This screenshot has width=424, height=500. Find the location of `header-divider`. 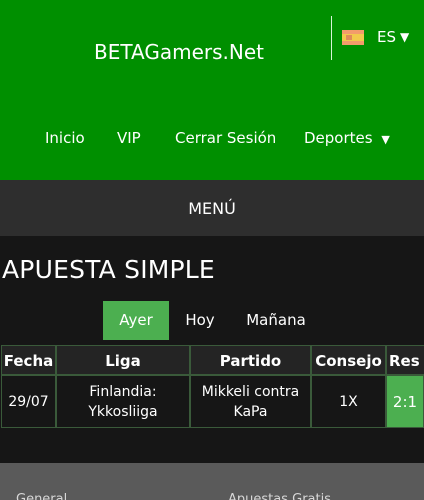

header-divider is located at coordinates (331, 38).